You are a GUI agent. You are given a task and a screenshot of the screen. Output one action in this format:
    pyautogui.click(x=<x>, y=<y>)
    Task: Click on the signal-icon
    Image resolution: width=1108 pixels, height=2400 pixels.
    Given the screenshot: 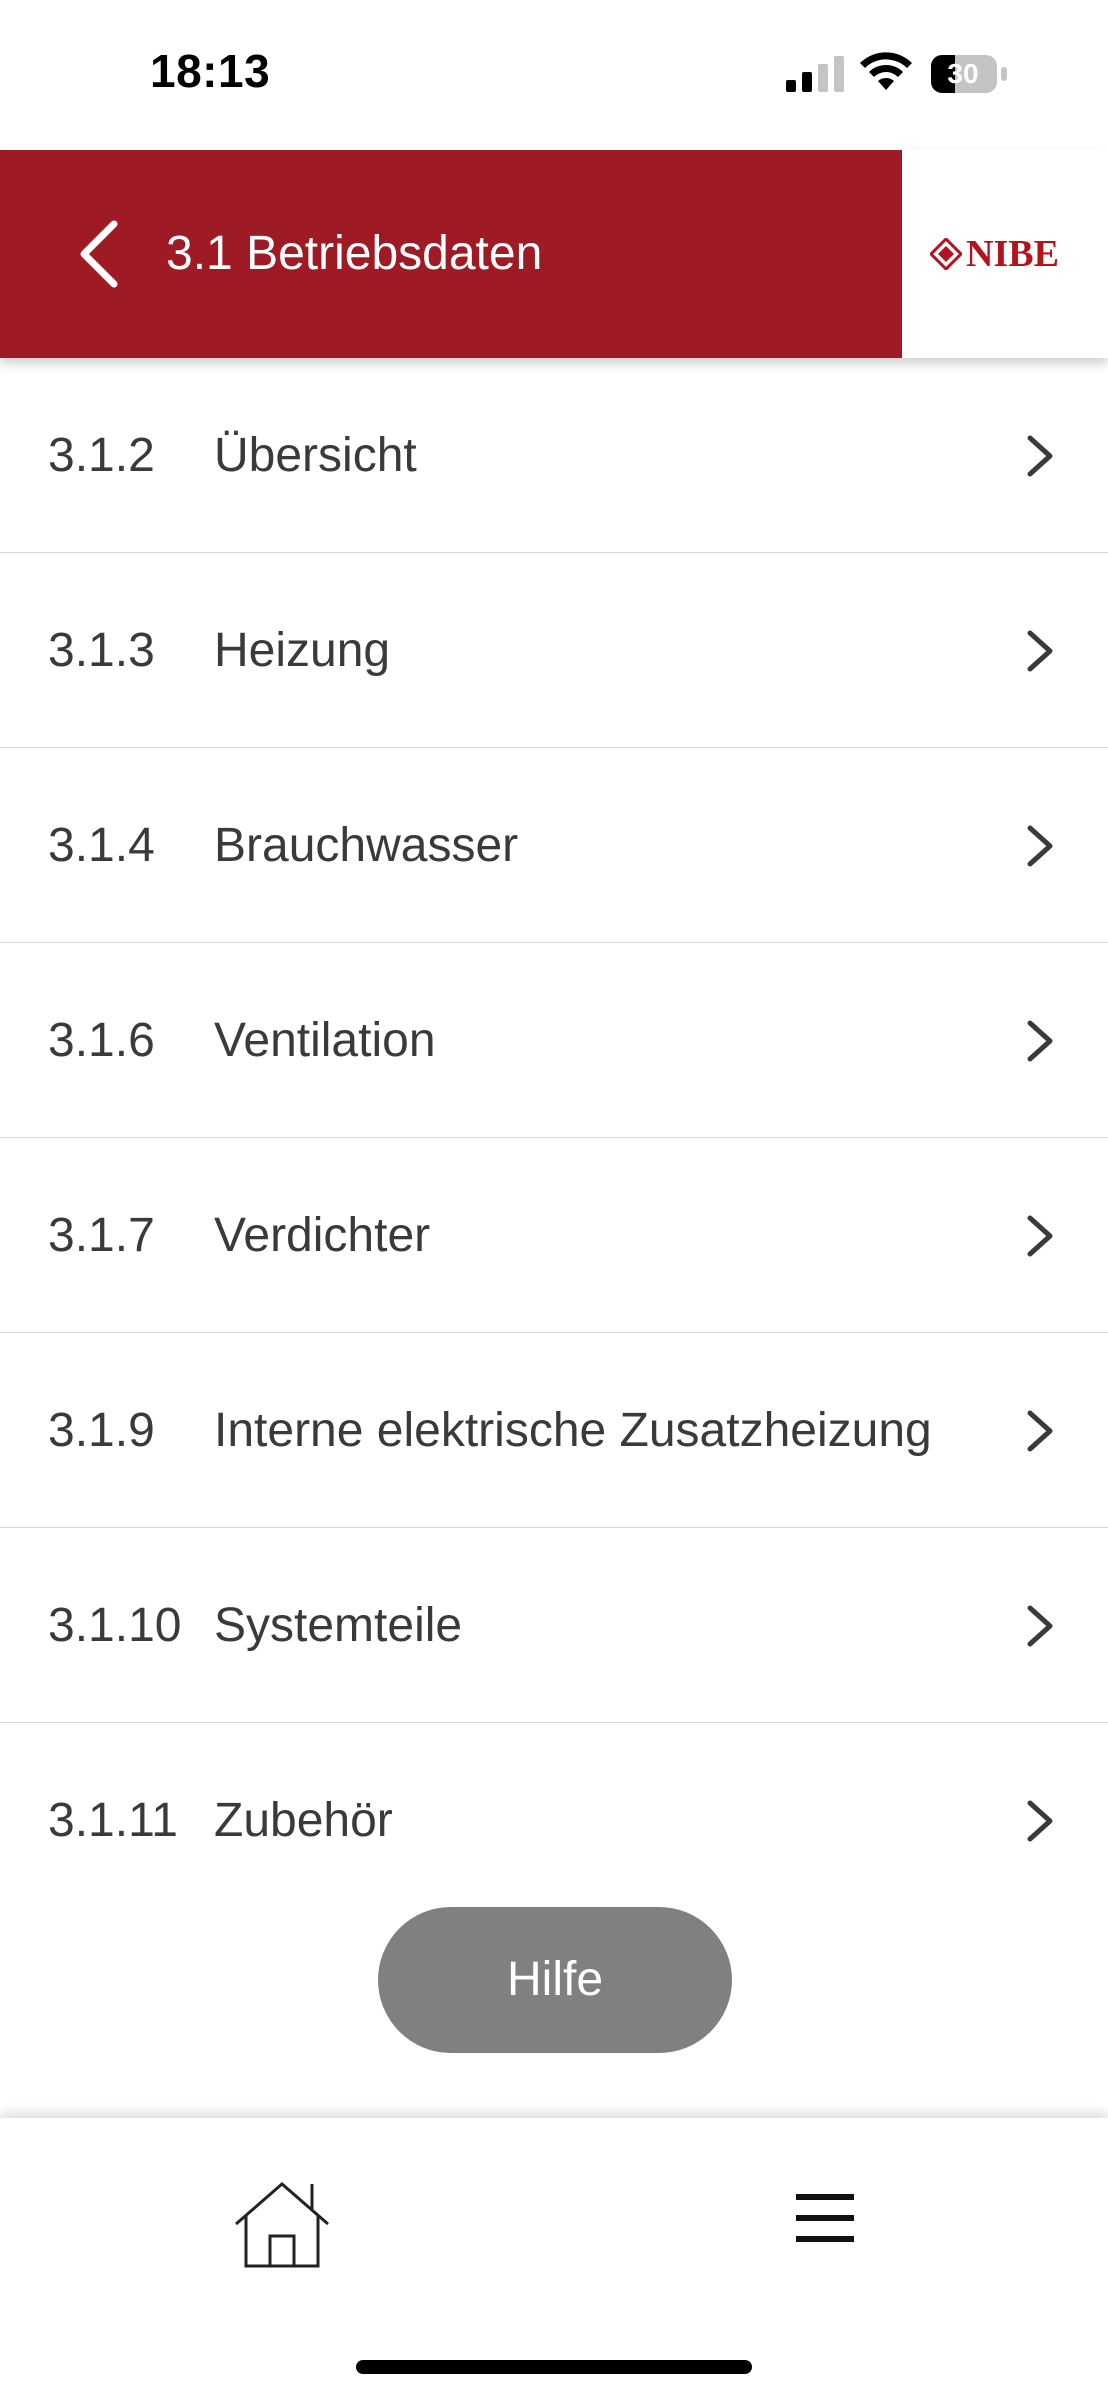 What is the action you would take?
    pyautogui.click(x=815, y=74)
    